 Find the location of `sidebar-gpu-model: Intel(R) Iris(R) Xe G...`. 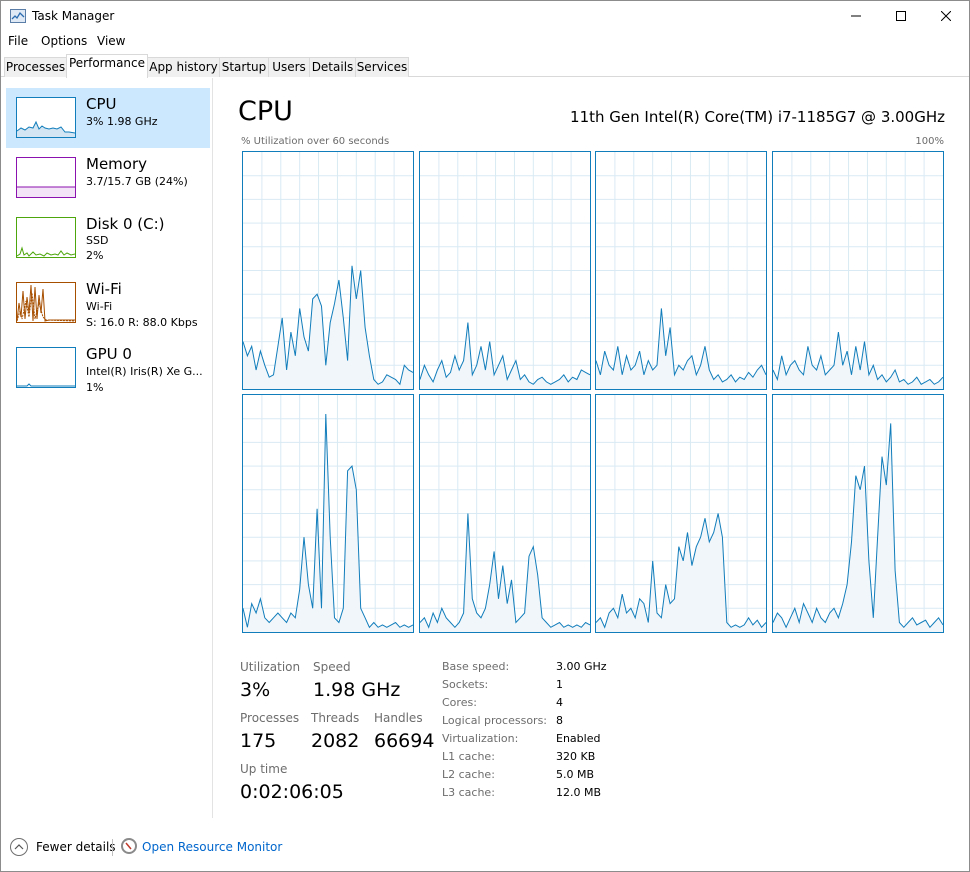

sidebar-gpu-model: Intel(R) Iris(R) Xe G... is located at coordinates (144, 371).